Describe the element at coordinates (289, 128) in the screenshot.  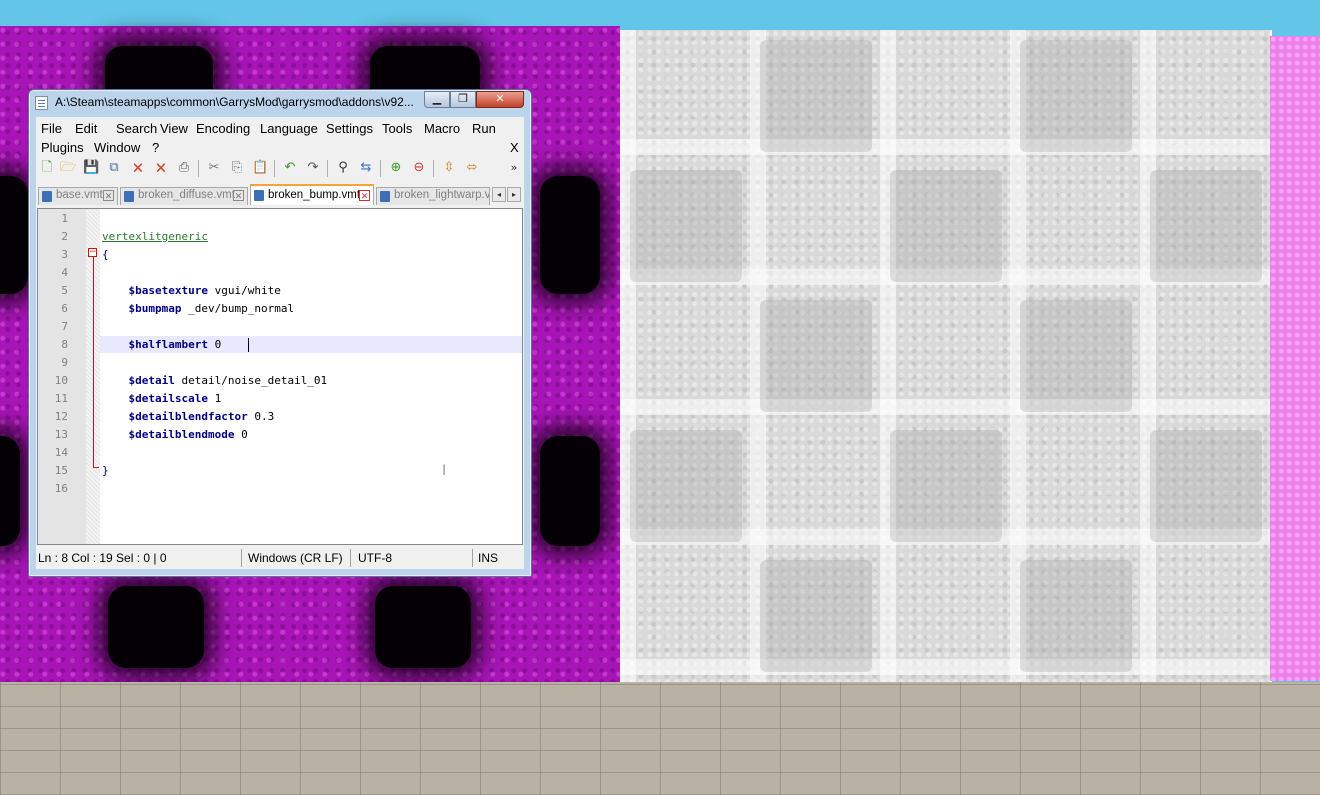
I see `menu-language: Language` at that location.